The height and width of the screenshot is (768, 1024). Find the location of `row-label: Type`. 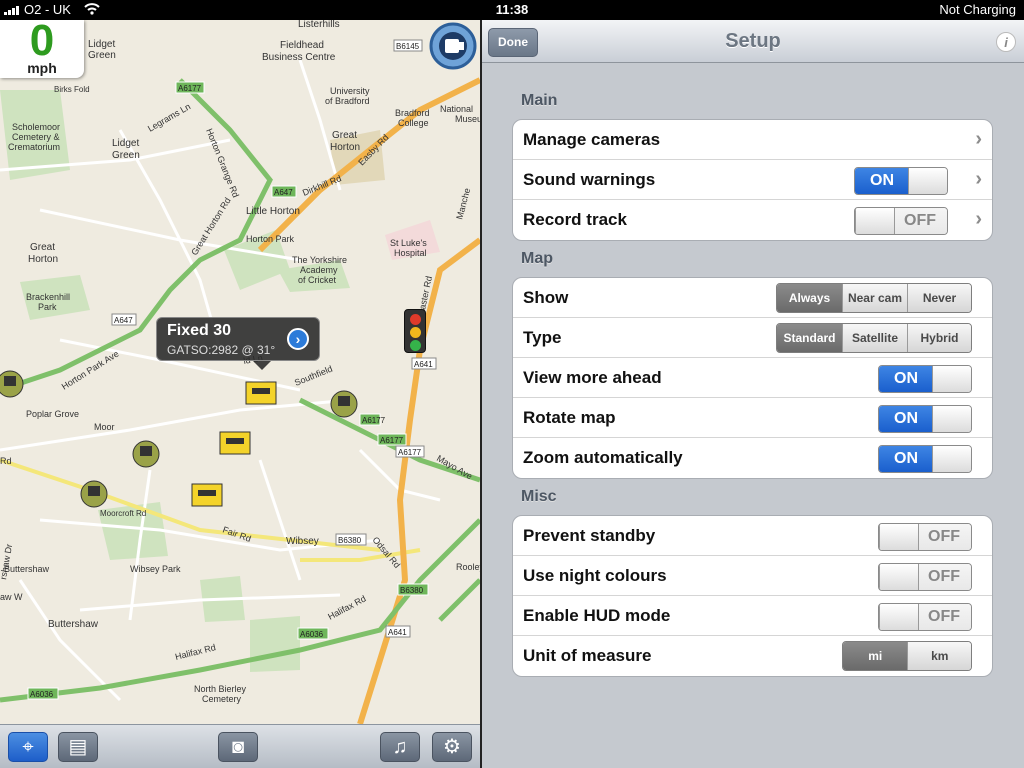

row-label: Type is located at coordinates (542, 337).